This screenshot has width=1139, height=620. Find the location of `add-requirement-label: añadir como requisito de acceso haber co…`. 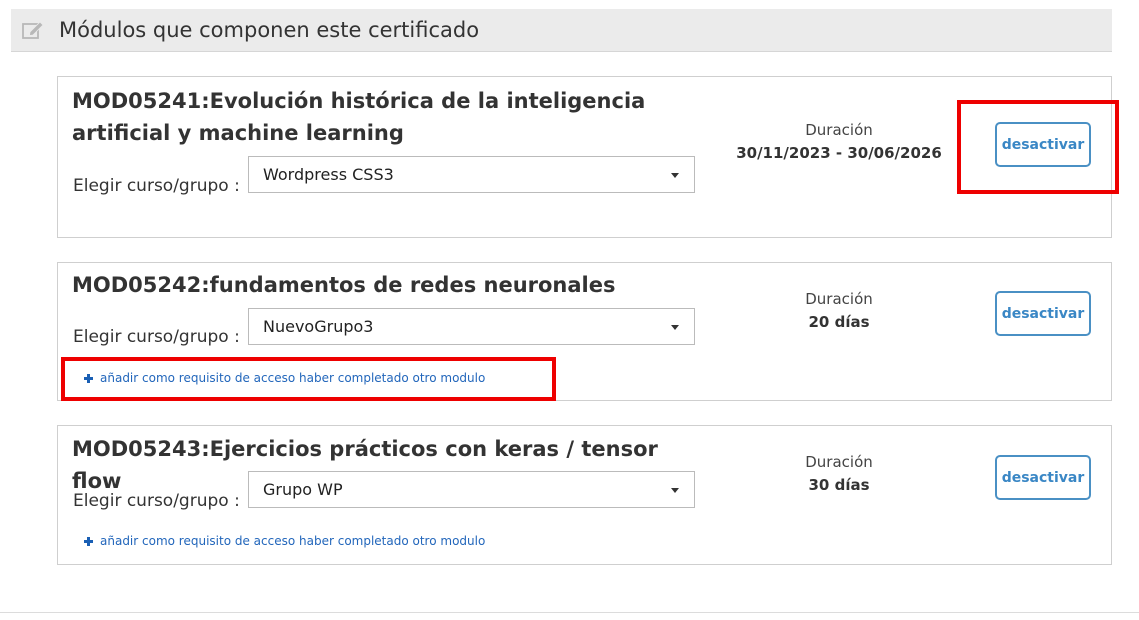

add-requirement-label: añadir como requisito de acceso haber co… is located at coordinates (293, 541).